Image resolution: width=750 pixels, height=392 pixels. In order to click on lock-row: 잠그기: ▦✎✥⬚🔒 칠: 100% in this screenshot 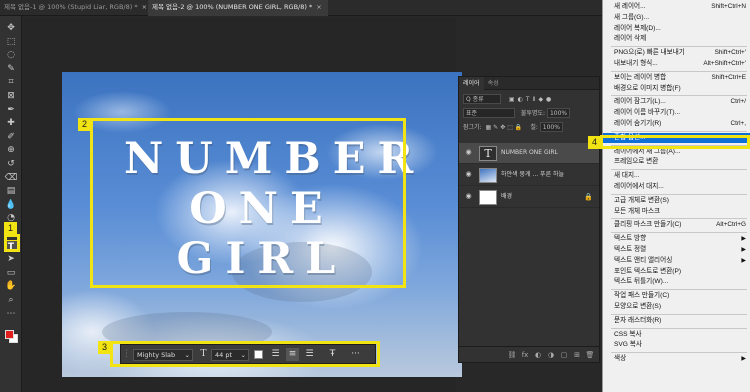, I will do `click(529, 127)`.